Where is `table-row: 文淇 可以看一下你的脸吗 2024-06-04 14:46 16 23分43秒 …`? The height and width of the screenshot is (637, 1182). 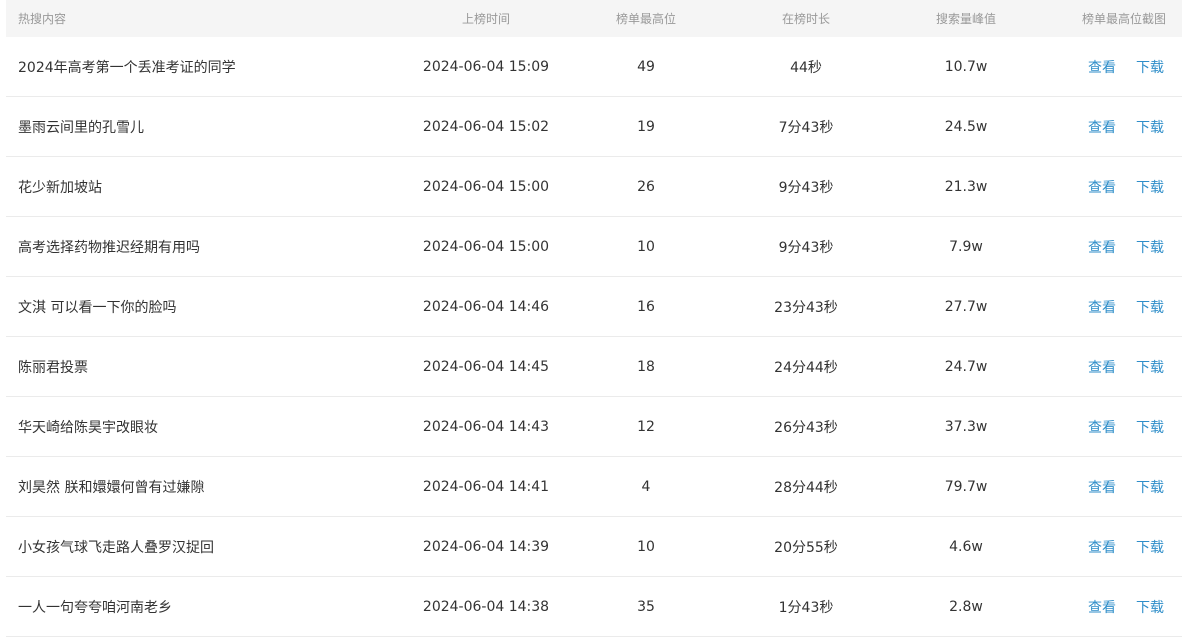
table-row: 文淇 可以看一下你的脸吗 2024-06-04 14:46 16 23分43秒 … is located at coordinates (594, 307).